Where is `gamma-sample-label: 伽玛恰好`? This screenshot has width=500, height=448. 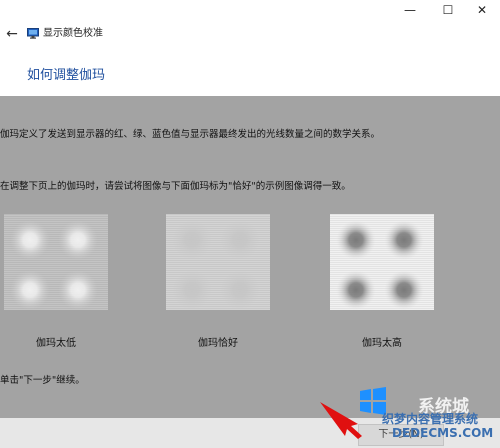
gamma-sample-label: 伽玛恰好 is located at coordinates (218, 343).